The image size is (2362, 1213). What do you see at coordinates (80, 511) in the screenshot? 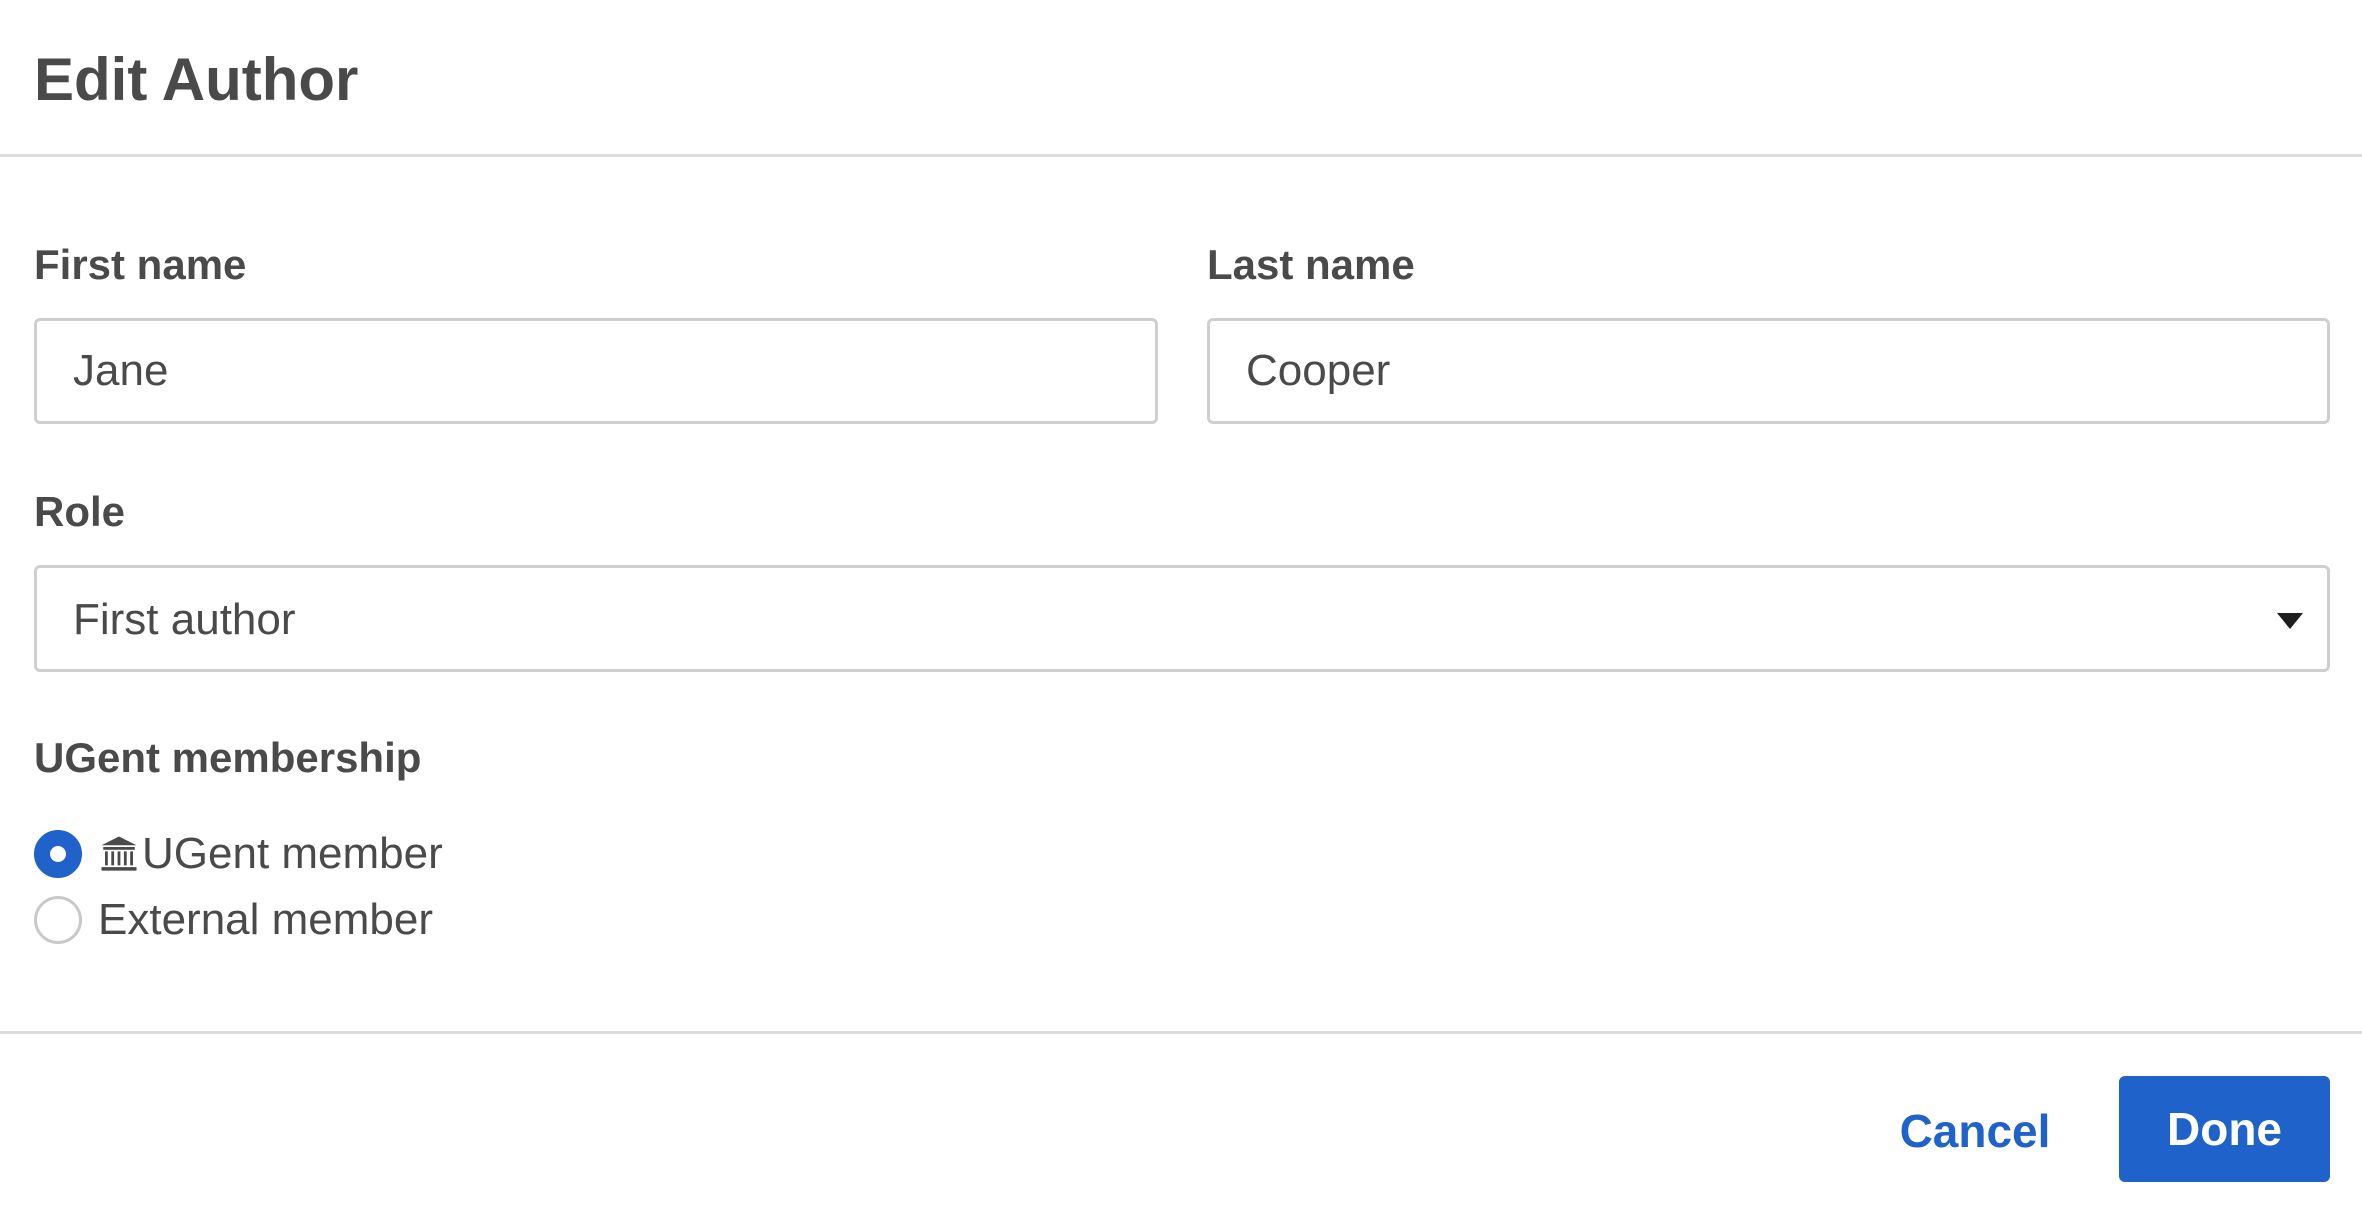
I see `role-label: Role` at bounding box center [80, 511].